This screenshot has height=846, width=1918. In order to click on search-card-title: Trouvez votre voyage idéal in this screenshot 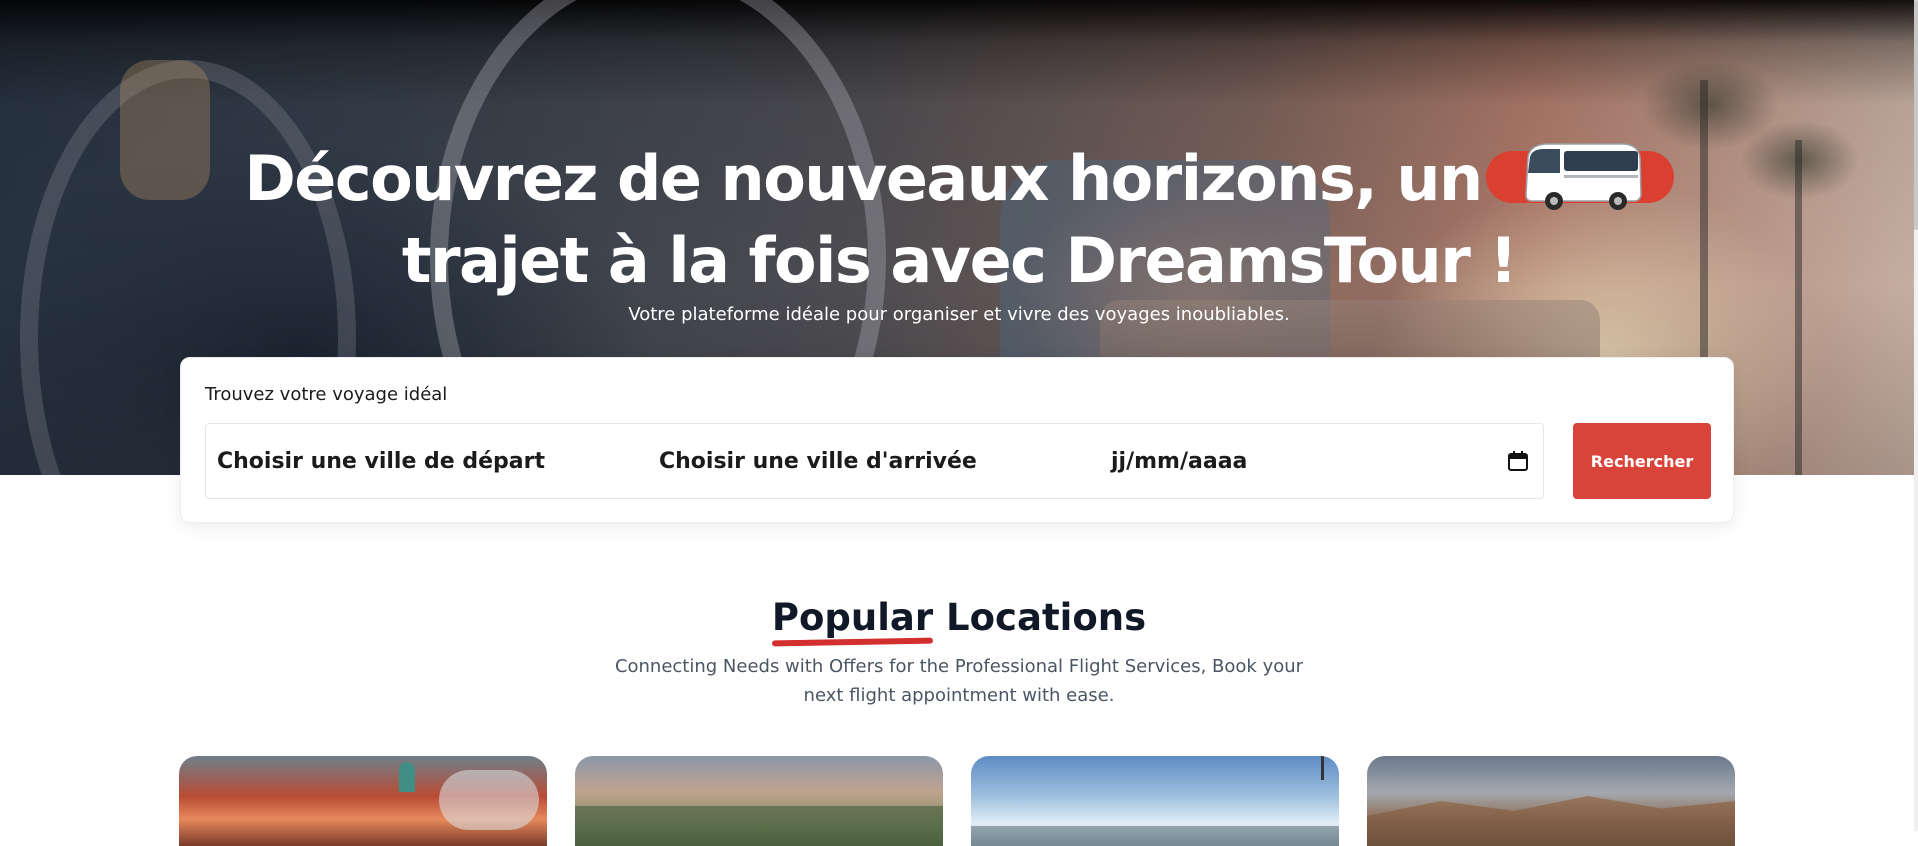, I will do `click(326, 394)`.